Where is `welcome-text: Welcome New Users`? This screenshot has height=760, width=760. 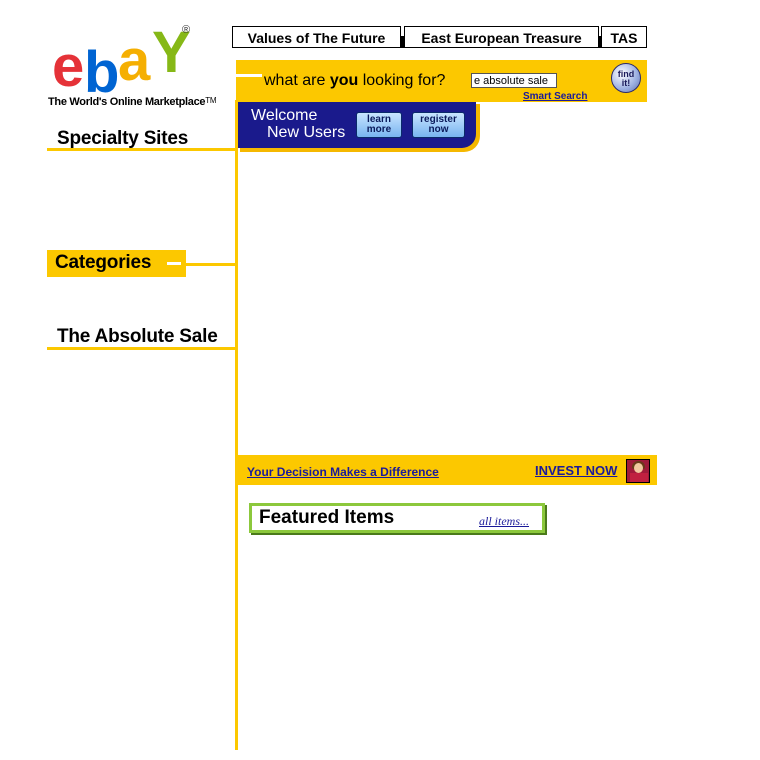 welcome-text: Welcome New Users is located at coordinates (298, 124).